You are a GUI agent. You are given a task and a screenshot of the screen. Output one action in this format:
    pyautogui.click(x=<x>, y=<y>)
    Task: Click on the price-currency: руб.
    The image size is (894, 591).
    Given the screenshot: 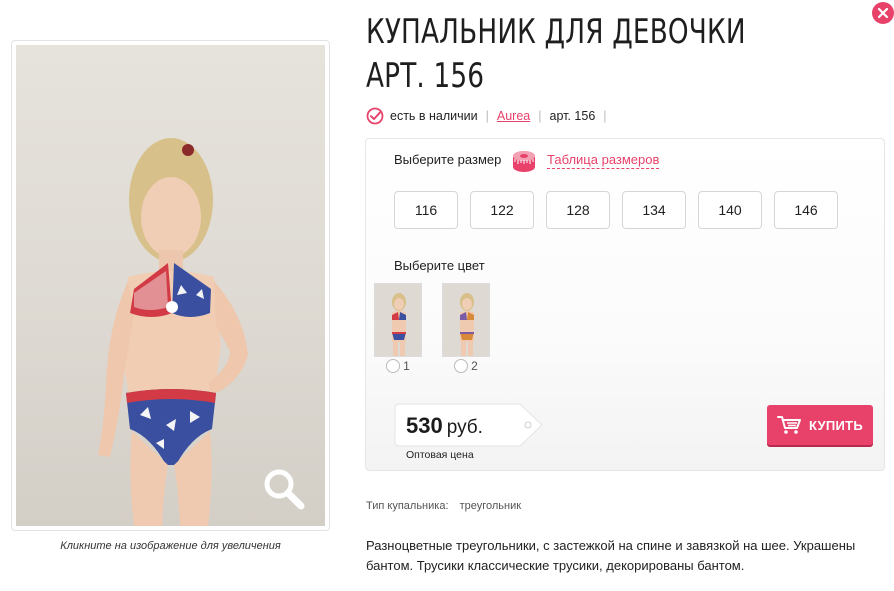 What is the action you would take?
    pyautogui.click(x=464, y=427)
    